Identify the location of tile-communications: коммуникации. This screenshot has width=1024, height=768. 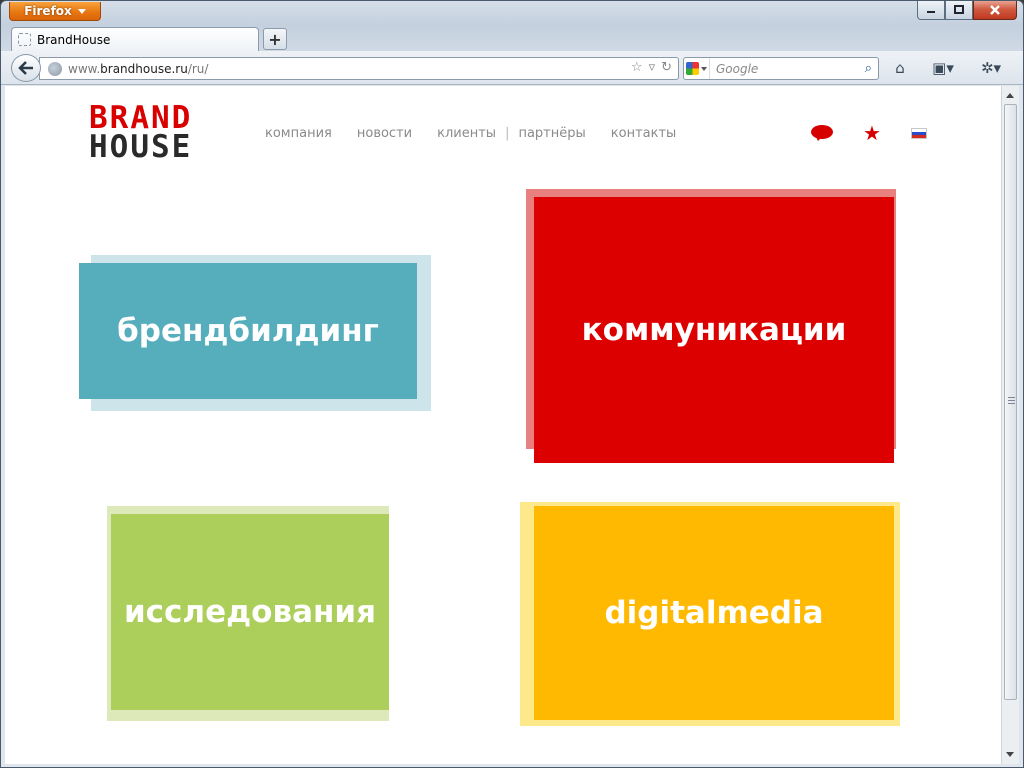
(714, 330).